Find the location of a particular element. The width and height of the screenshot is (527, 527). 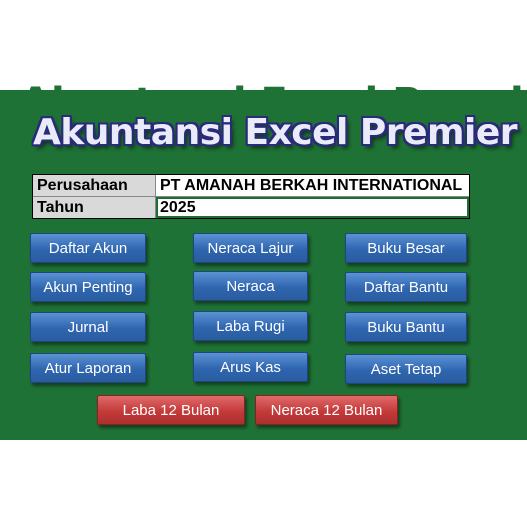

arus-kas-button: Arus Kas is located at coordinates (250, 367).